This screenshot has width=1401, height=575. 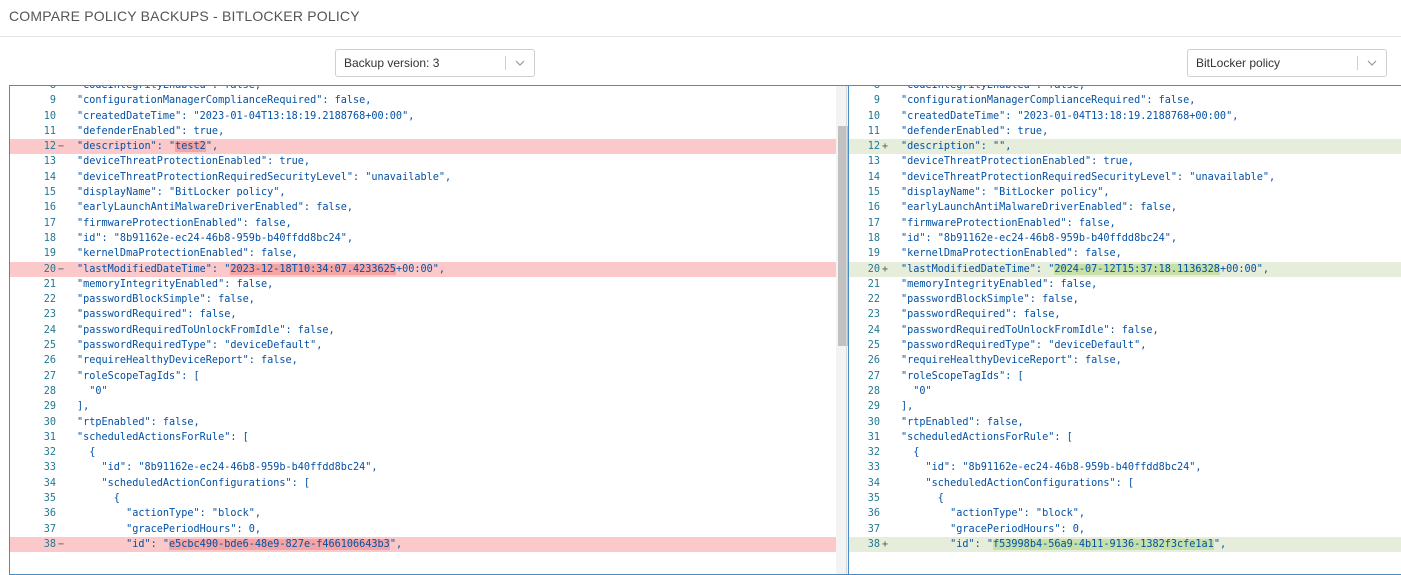 I want to click on code-text: "kernelDmaProtectionEnabled": false,, so click(x=1011, y=254).